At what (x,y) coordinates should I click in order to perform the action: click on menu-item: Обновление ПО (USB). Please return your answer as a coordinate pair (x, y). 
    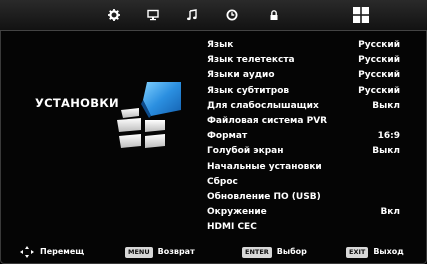
    Looking at the image, I should click on (307, 197).